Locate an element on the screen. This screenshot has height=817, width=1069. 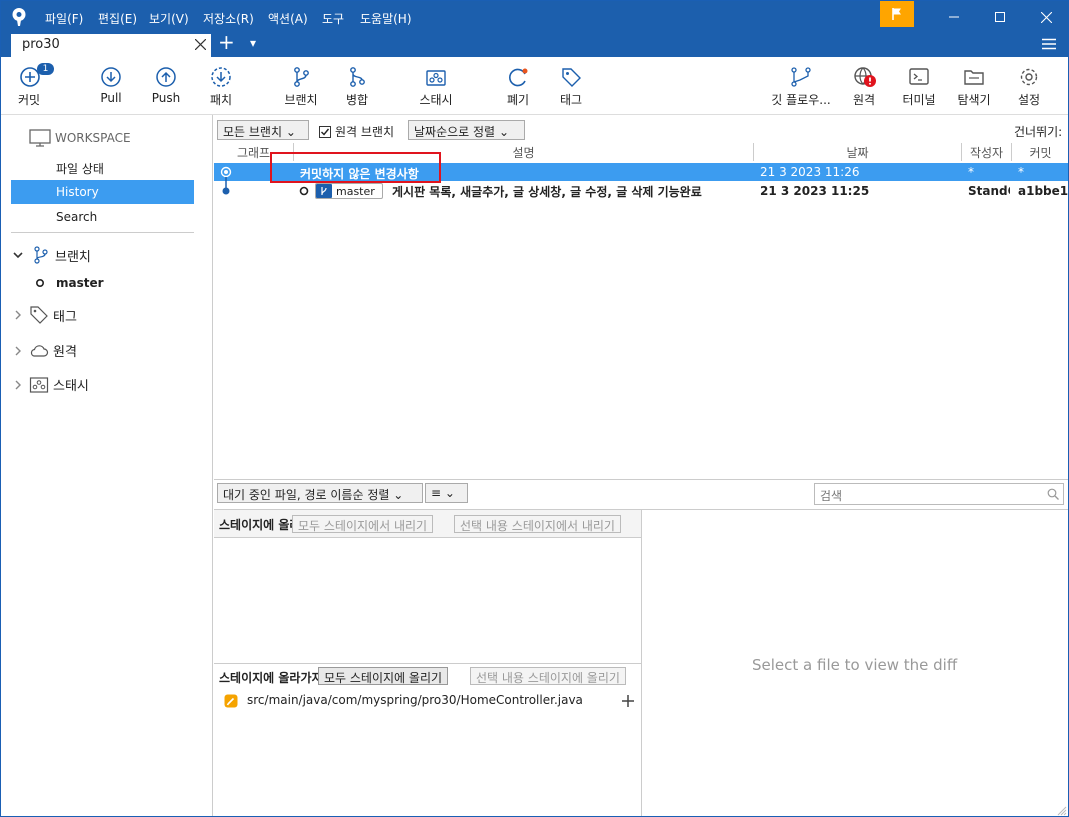
resize-grip-icon is located at coordinates (1062, 811).